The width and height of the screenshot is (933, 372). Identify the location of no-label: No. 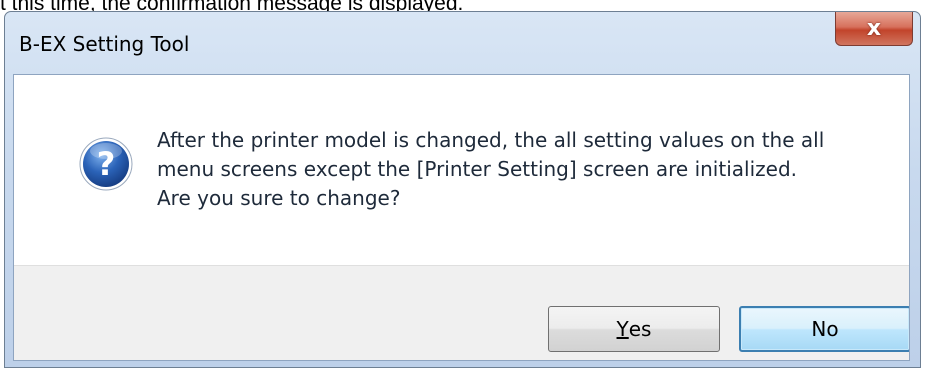
(825, 329).